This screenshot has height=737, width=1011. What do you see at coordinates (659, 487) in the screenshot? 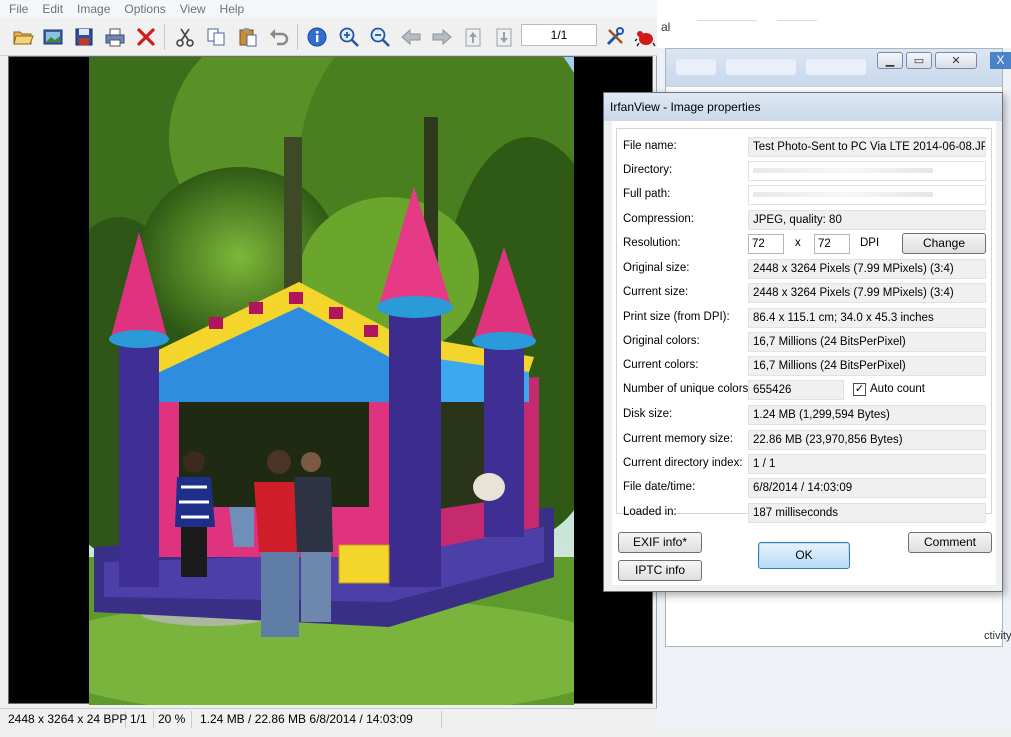
I see `file-date-label: File date/time:` at bounding box center [659, 487].